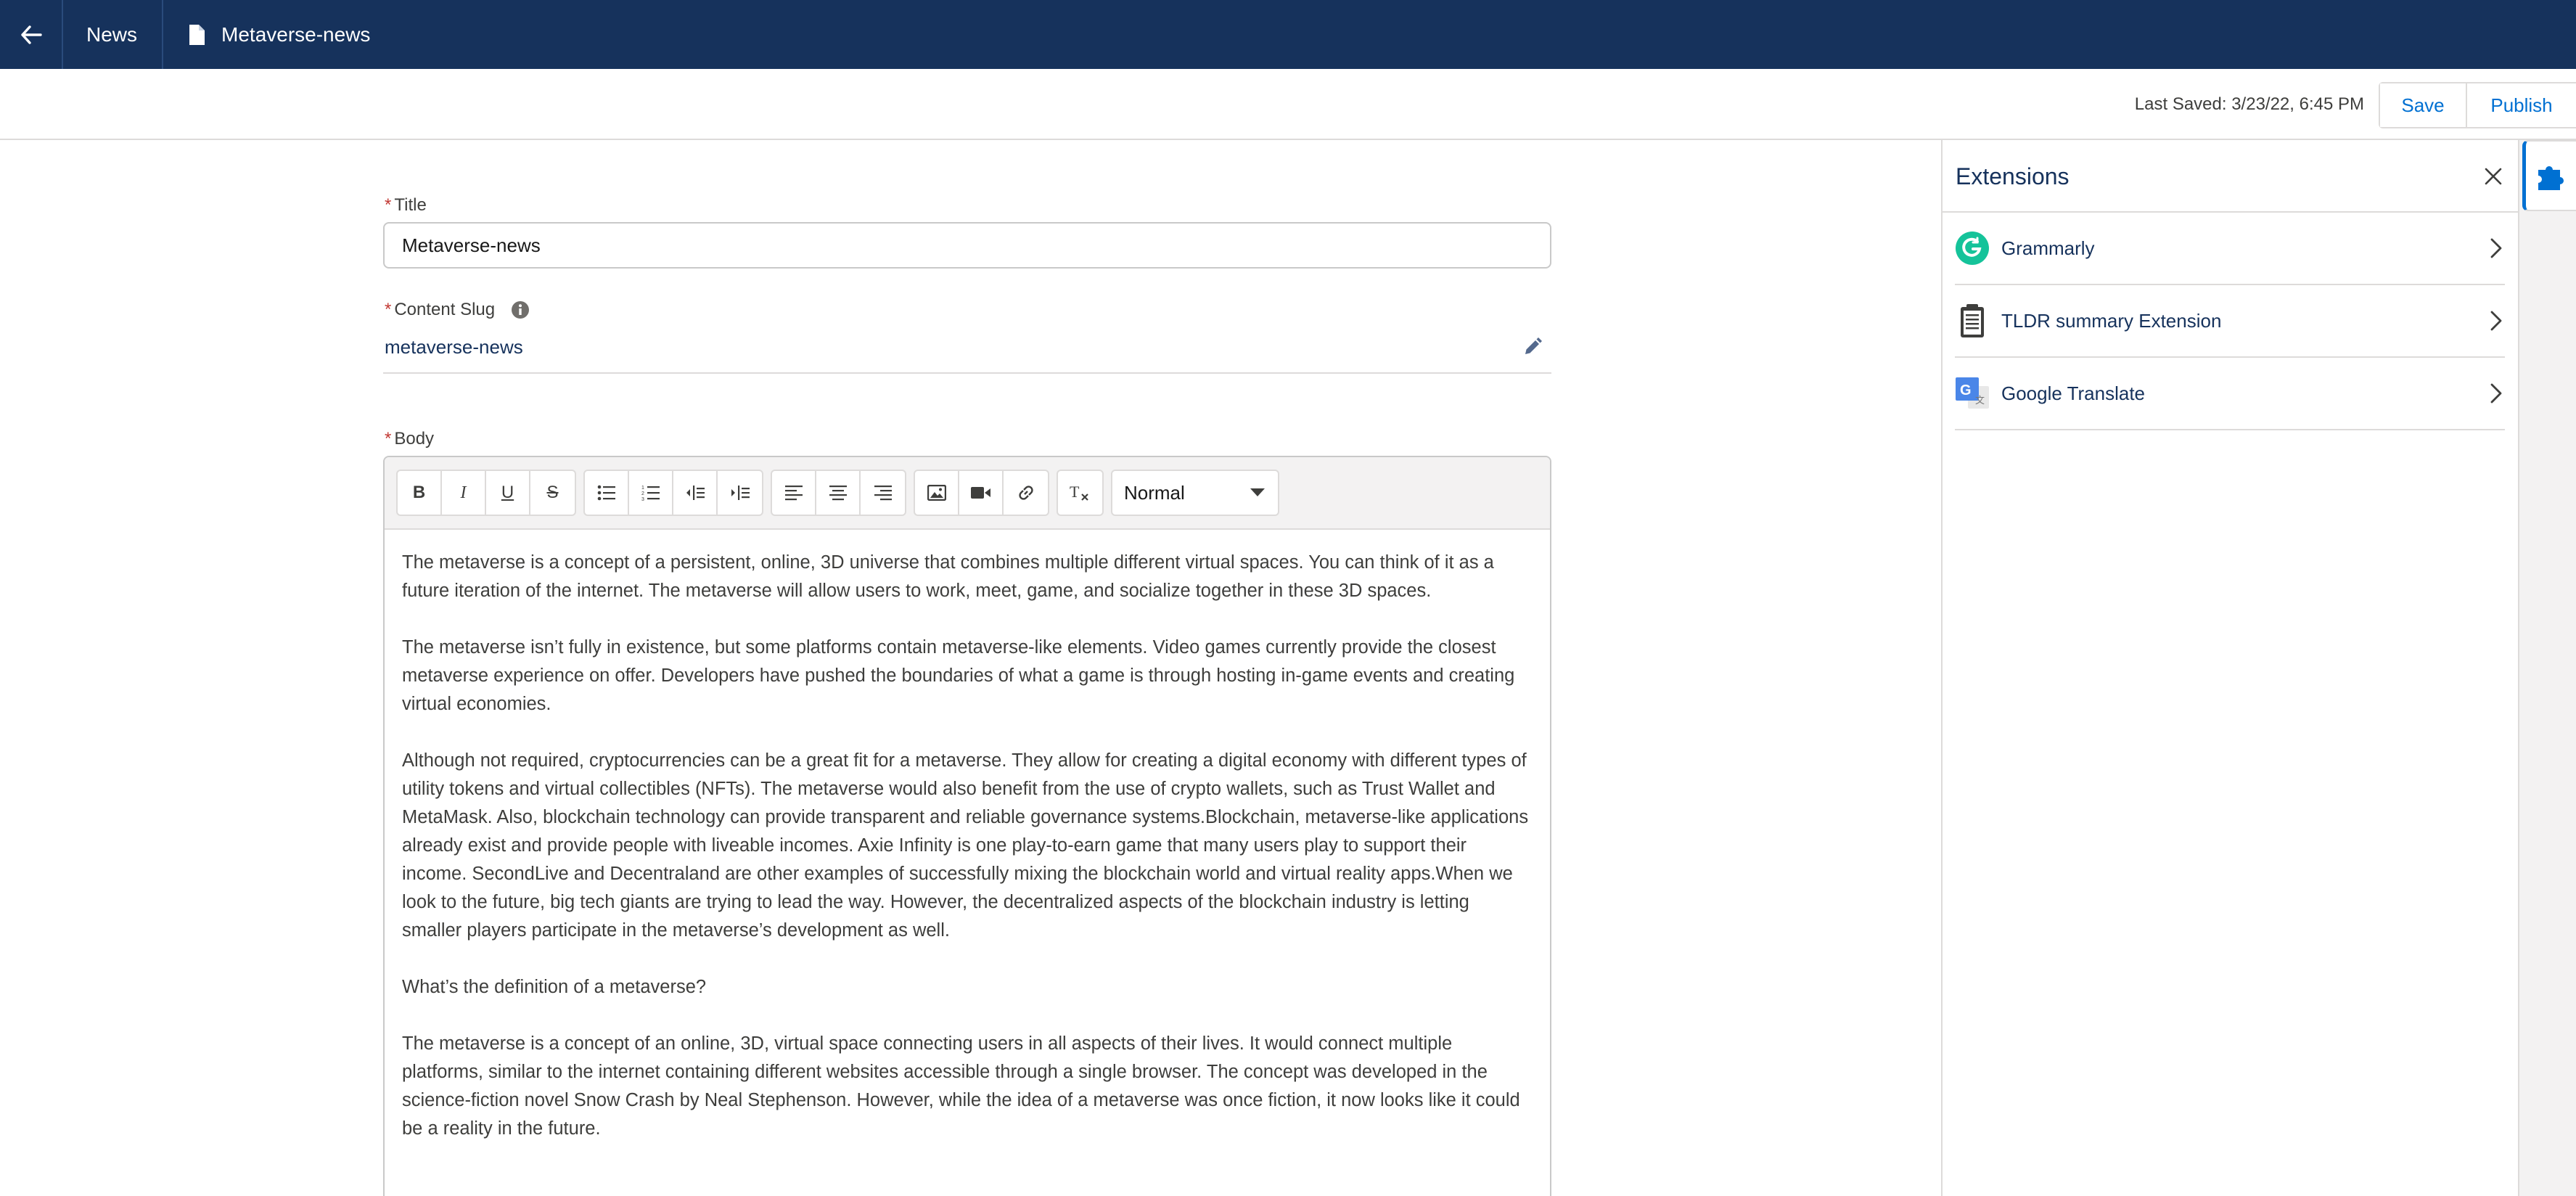  I want to click on slug-label: * Content Slug, so click(457, 310).